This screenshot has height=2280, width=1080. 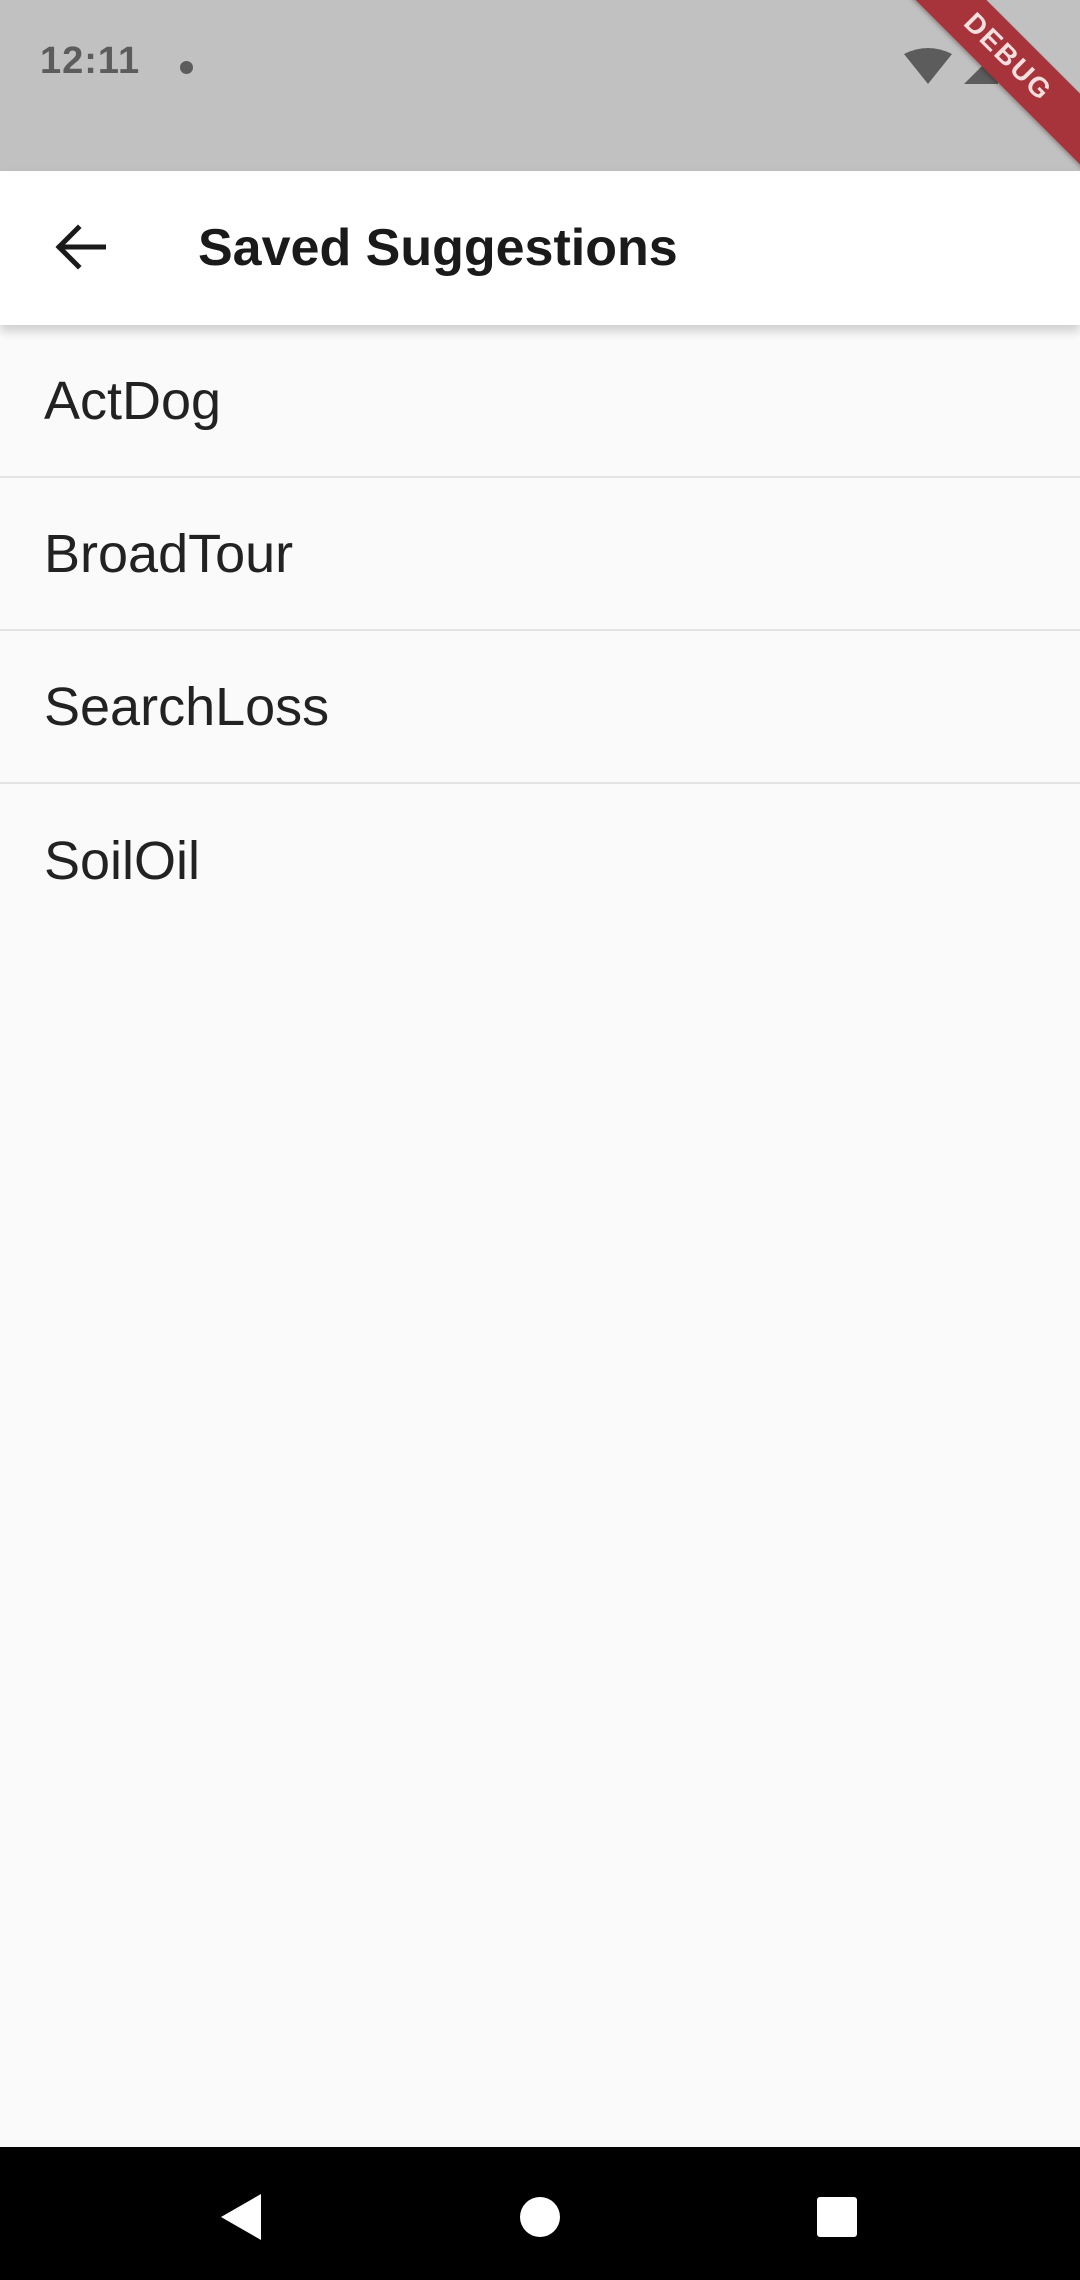 I want to click on nav-home-button, so click(x=540, y=2217).